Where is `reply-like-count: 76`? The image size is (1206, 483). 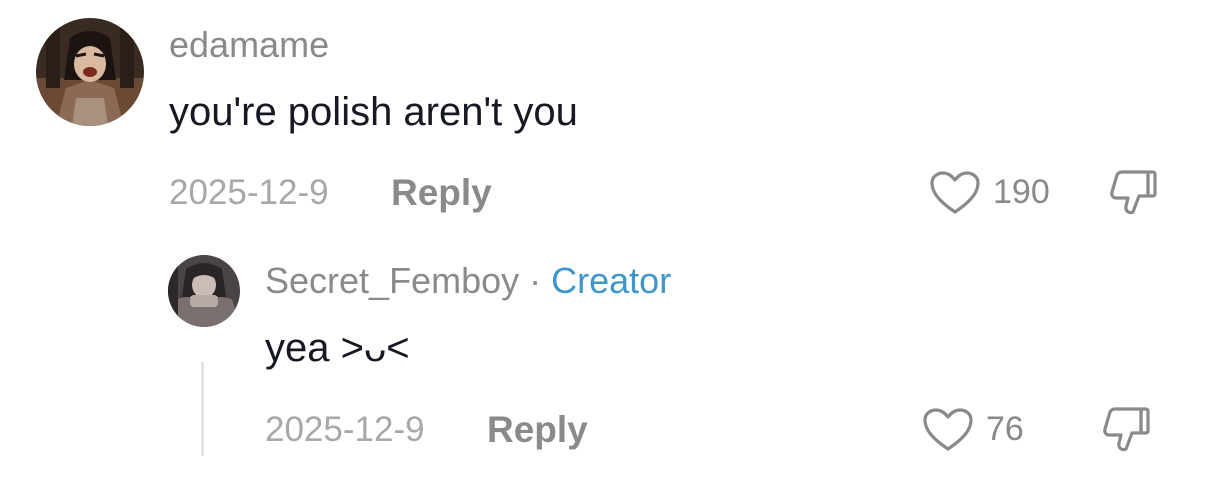 reply-like-count: 76 is located at coordinates (1005, 429).